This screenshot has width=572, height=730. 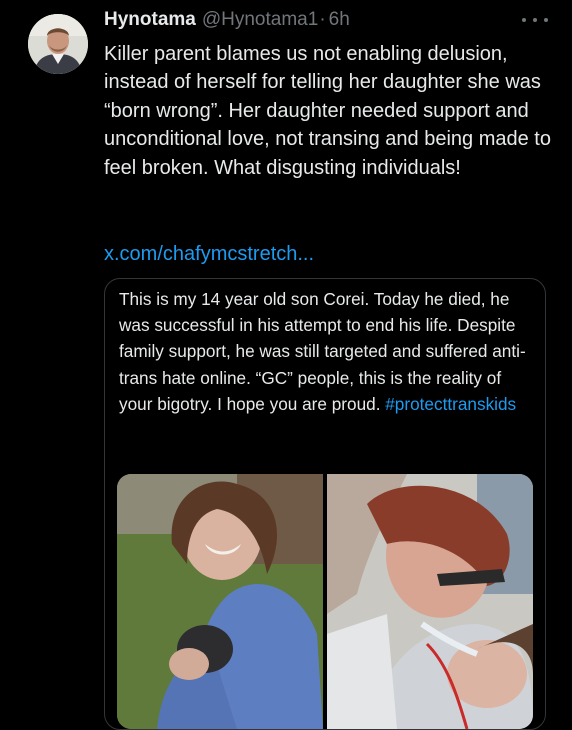 I want to click on timestamp: 6h, so click(x=339, y=20).